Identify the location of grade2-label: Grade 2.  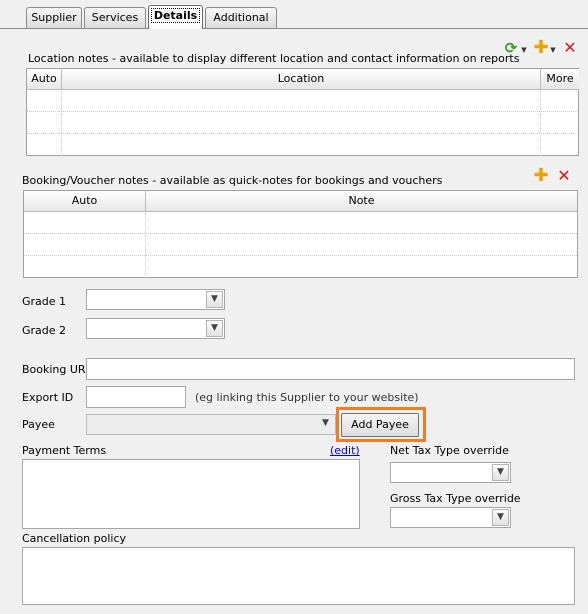
(44, 330).